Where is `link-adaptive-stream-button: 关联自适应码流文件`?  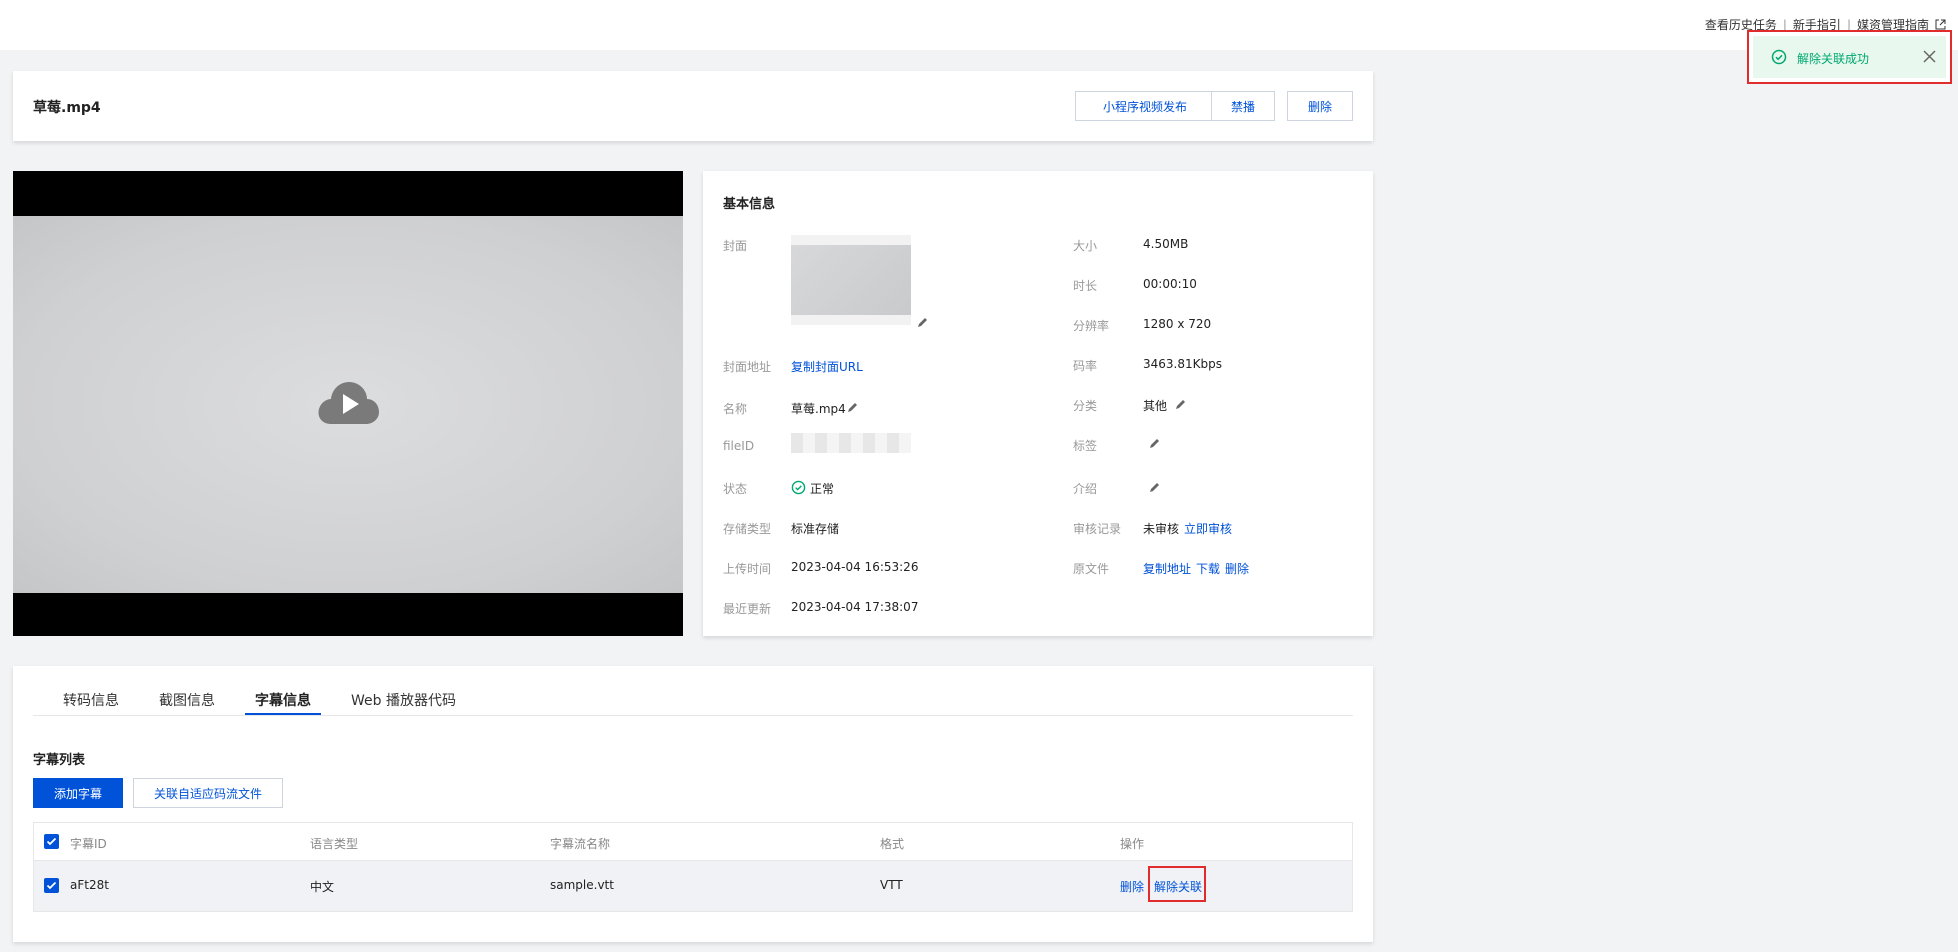 link-adaptive-stream-button: 关联自适应码流文件 is located at coordinates (208, 793).